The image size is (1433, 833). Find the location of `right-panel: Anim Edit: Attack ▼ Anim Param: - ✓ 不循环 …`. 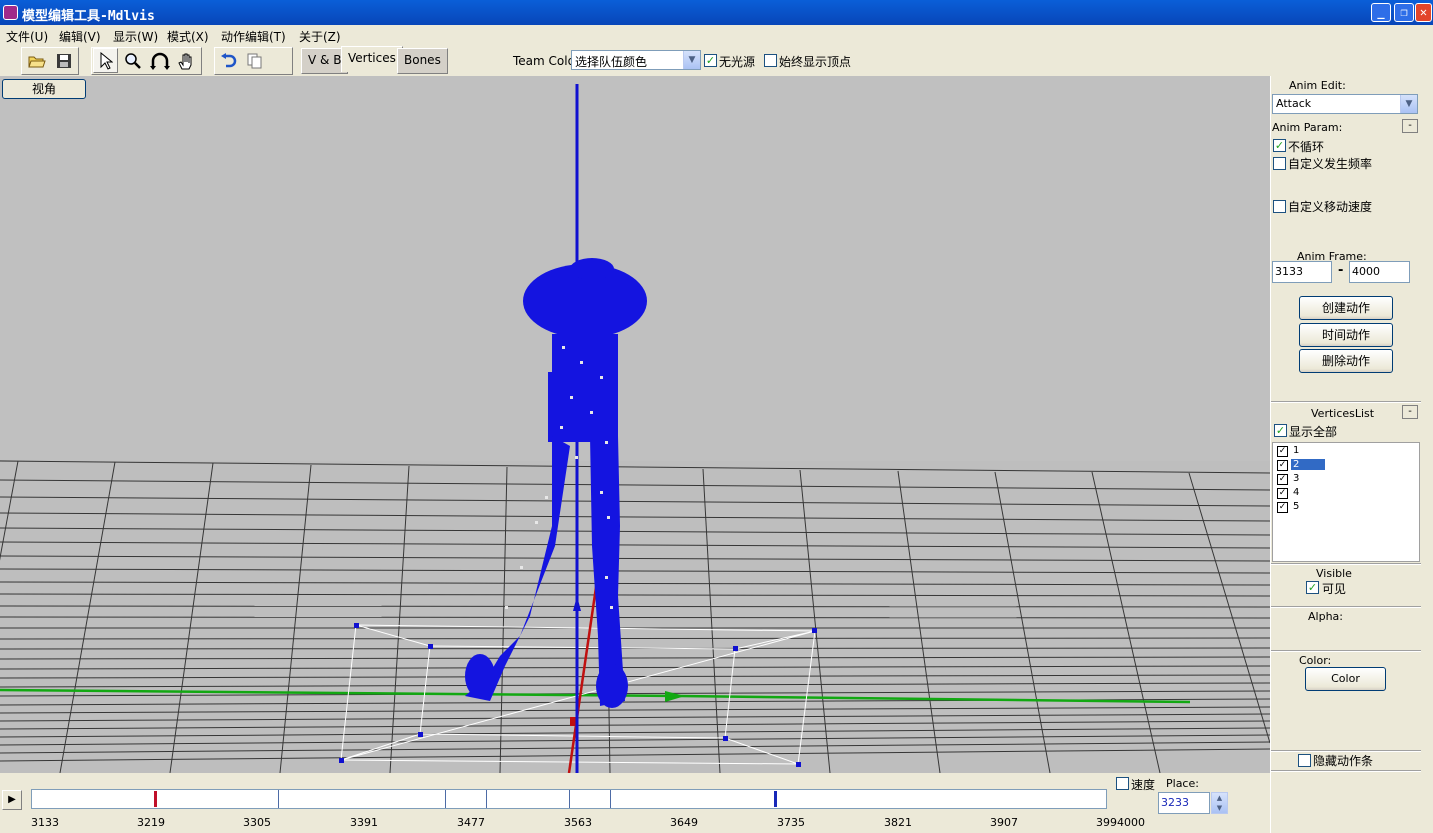

right-panel: Anim Edit: Attack ▼ Anim Param: - ✓ 不循环 … is located at coordinates (1351, 454).